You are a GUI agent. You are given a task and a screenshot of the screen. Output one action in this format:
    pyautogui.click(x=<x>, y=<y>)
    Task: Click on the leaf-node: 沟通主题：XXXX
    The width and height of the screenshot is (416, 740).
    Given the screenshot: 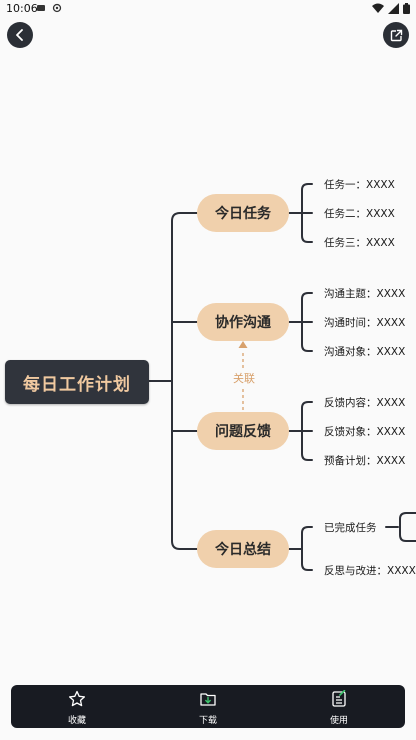 What is the action you would take?
    pyautogui.click(x=364, y=293)
    